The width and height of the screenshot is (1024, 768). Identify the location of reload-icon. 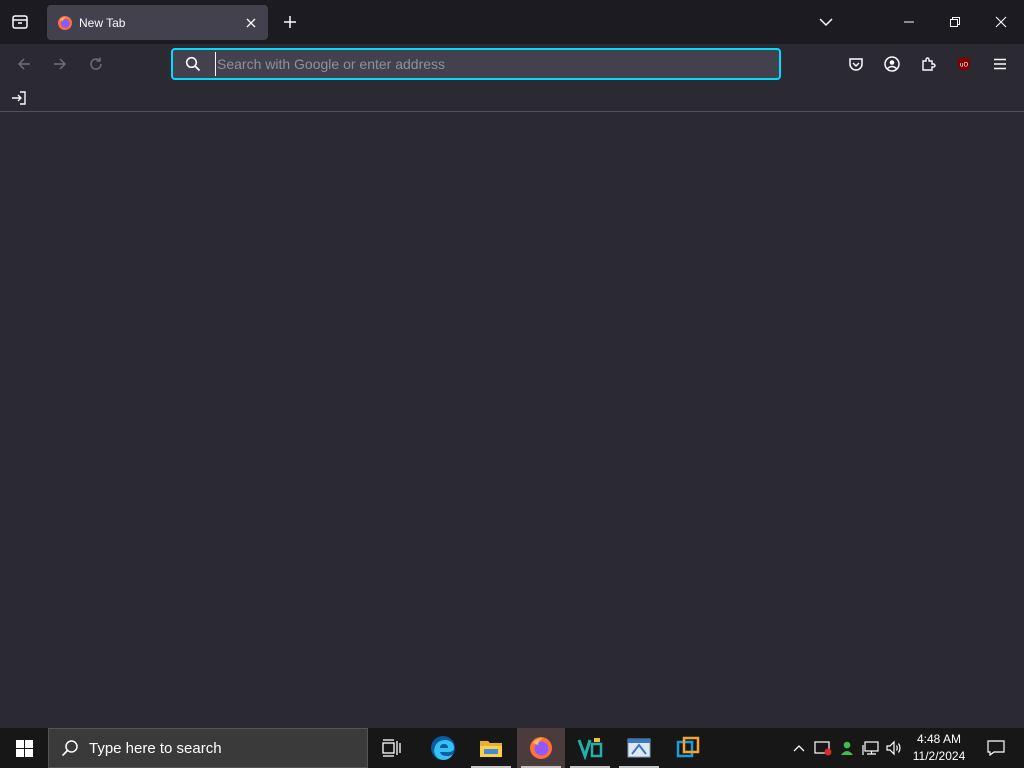
(96, 63).